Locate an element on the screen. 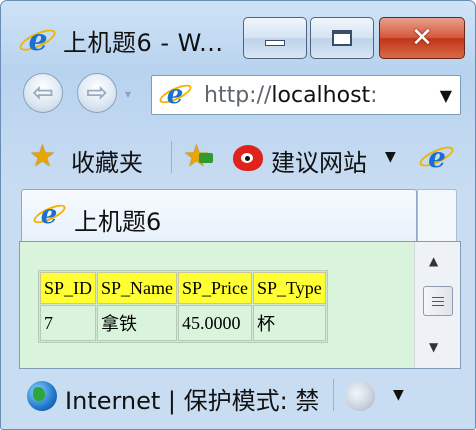  table-cell: 拿铁 is located at coordinates (137, 323).